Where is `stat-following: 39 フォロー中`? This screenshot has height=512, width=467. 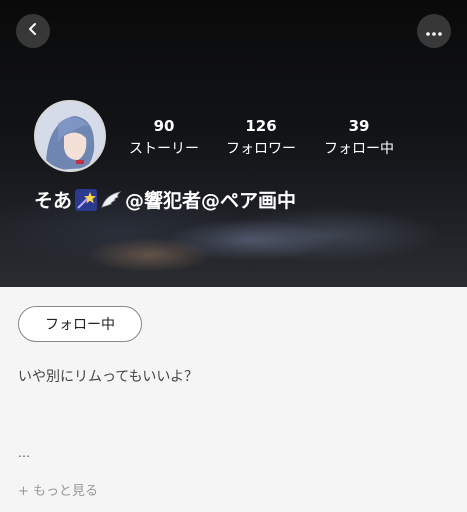 stat-following: 39 フォロー中 is located at coordinates (359, 137).